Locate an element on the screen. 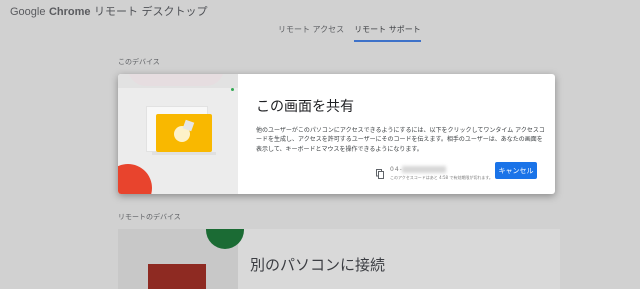  tab-remote-support: リモート サポート is located at coordinates (387, 33).